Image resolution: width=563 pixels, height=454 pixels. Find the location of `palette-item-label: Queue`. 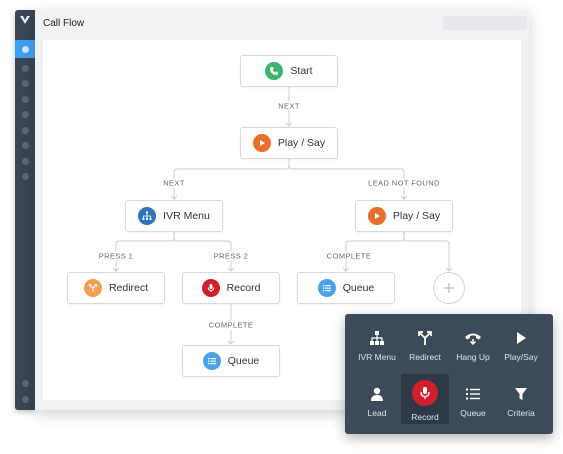

palette-item-label: Queue is located at coordinates (473, 413).